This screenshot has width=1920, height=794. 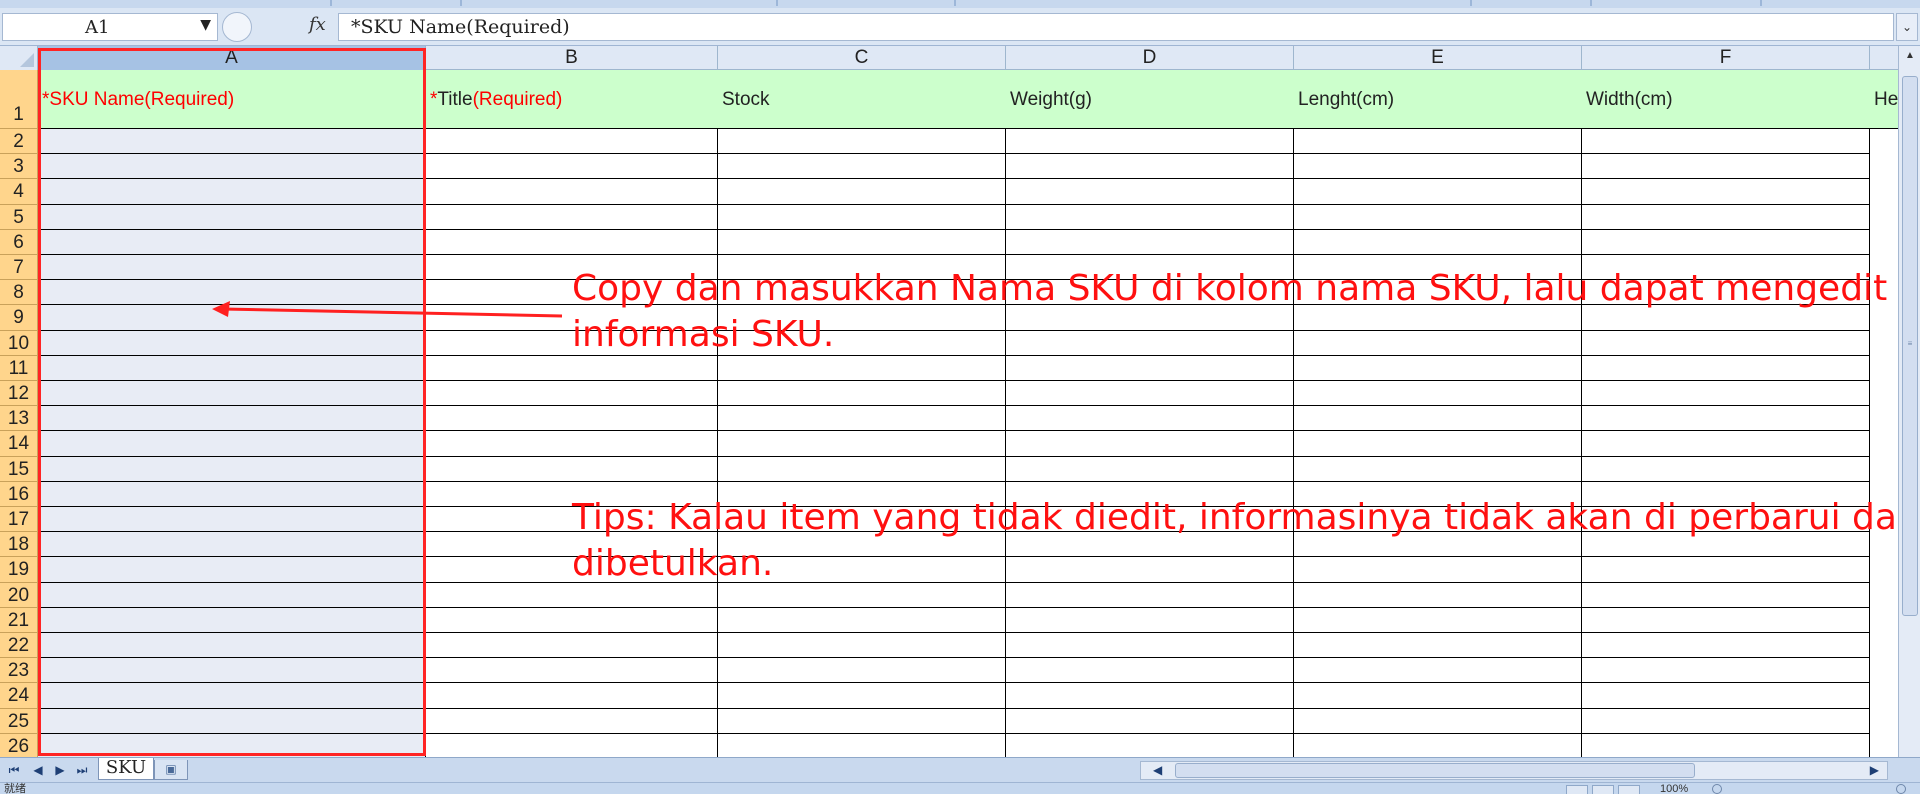 I want to click on cell-a23, so click(x=232, y=671).